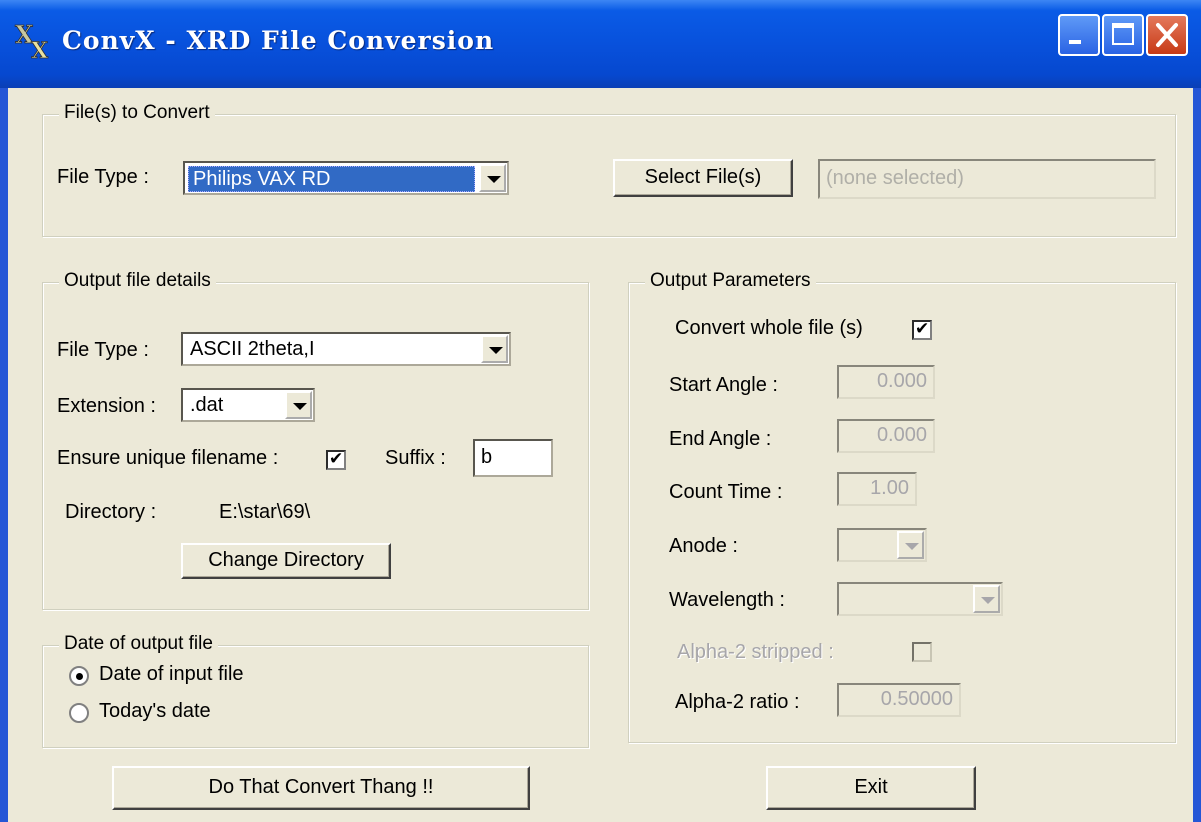 This screenshot has height=822, width=1201. I want to click on date-group-legend: Date of output file, so click(138, 644).